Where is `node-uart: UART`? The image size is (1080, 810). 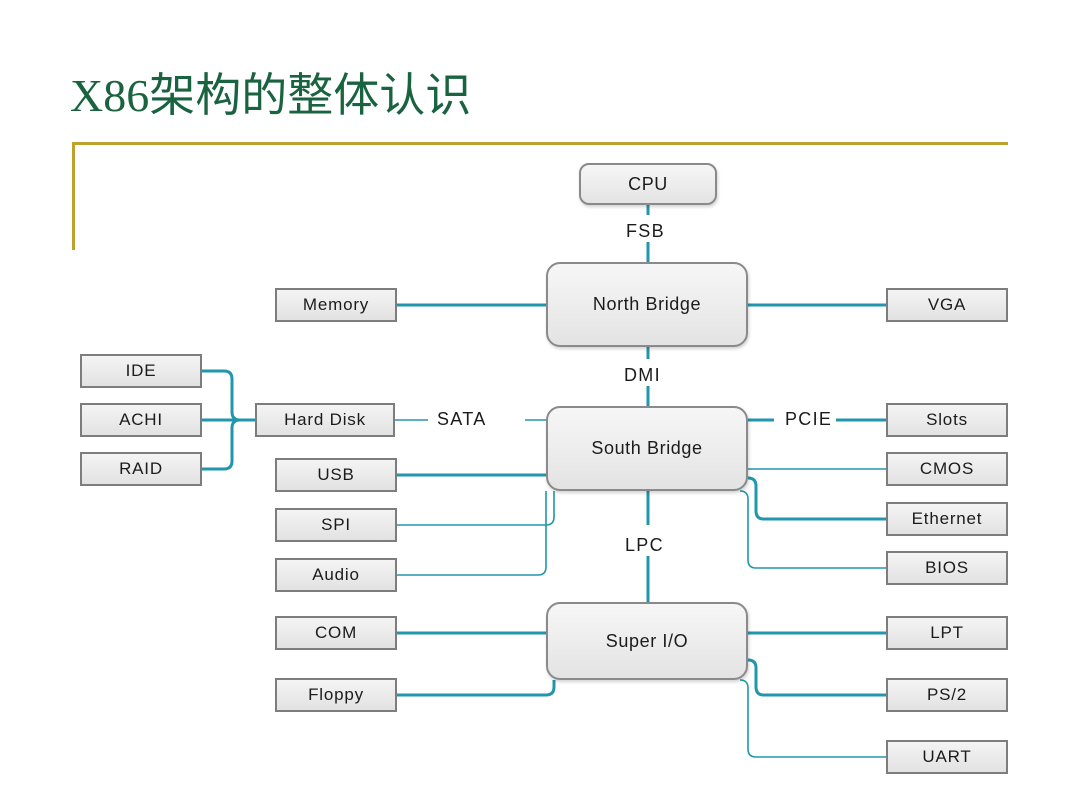
node-uart: UART is located at coordinates (947, 757).